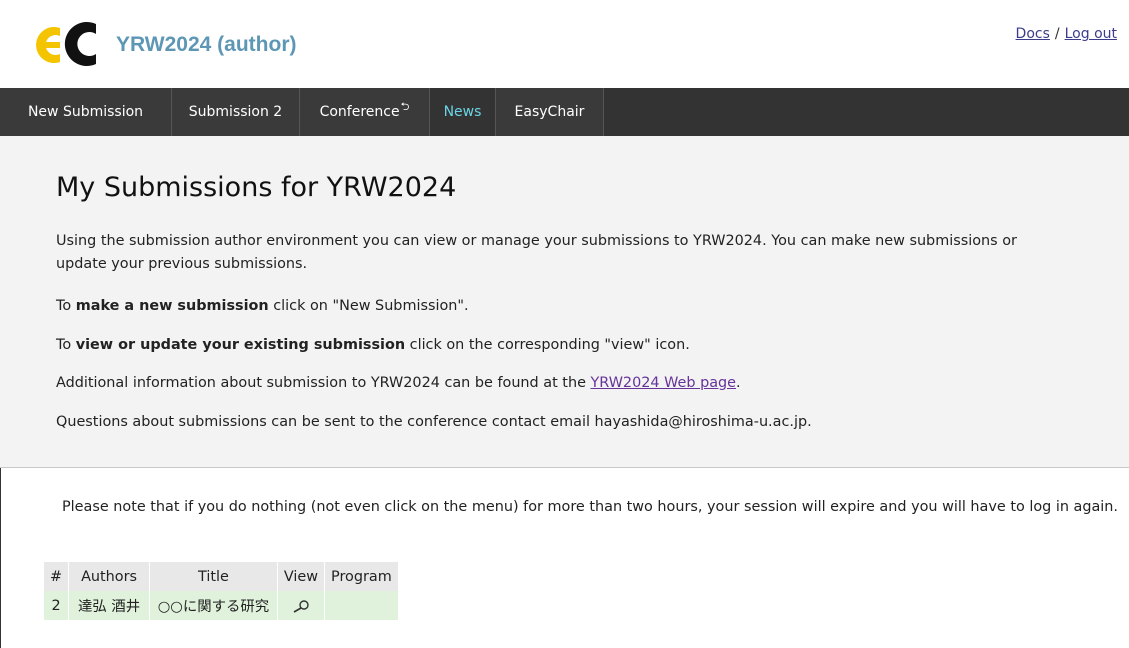 This screenshot has width=1129, height=648. I want to click on table-header-row: # Authors Title View Program, so click(221, 576).